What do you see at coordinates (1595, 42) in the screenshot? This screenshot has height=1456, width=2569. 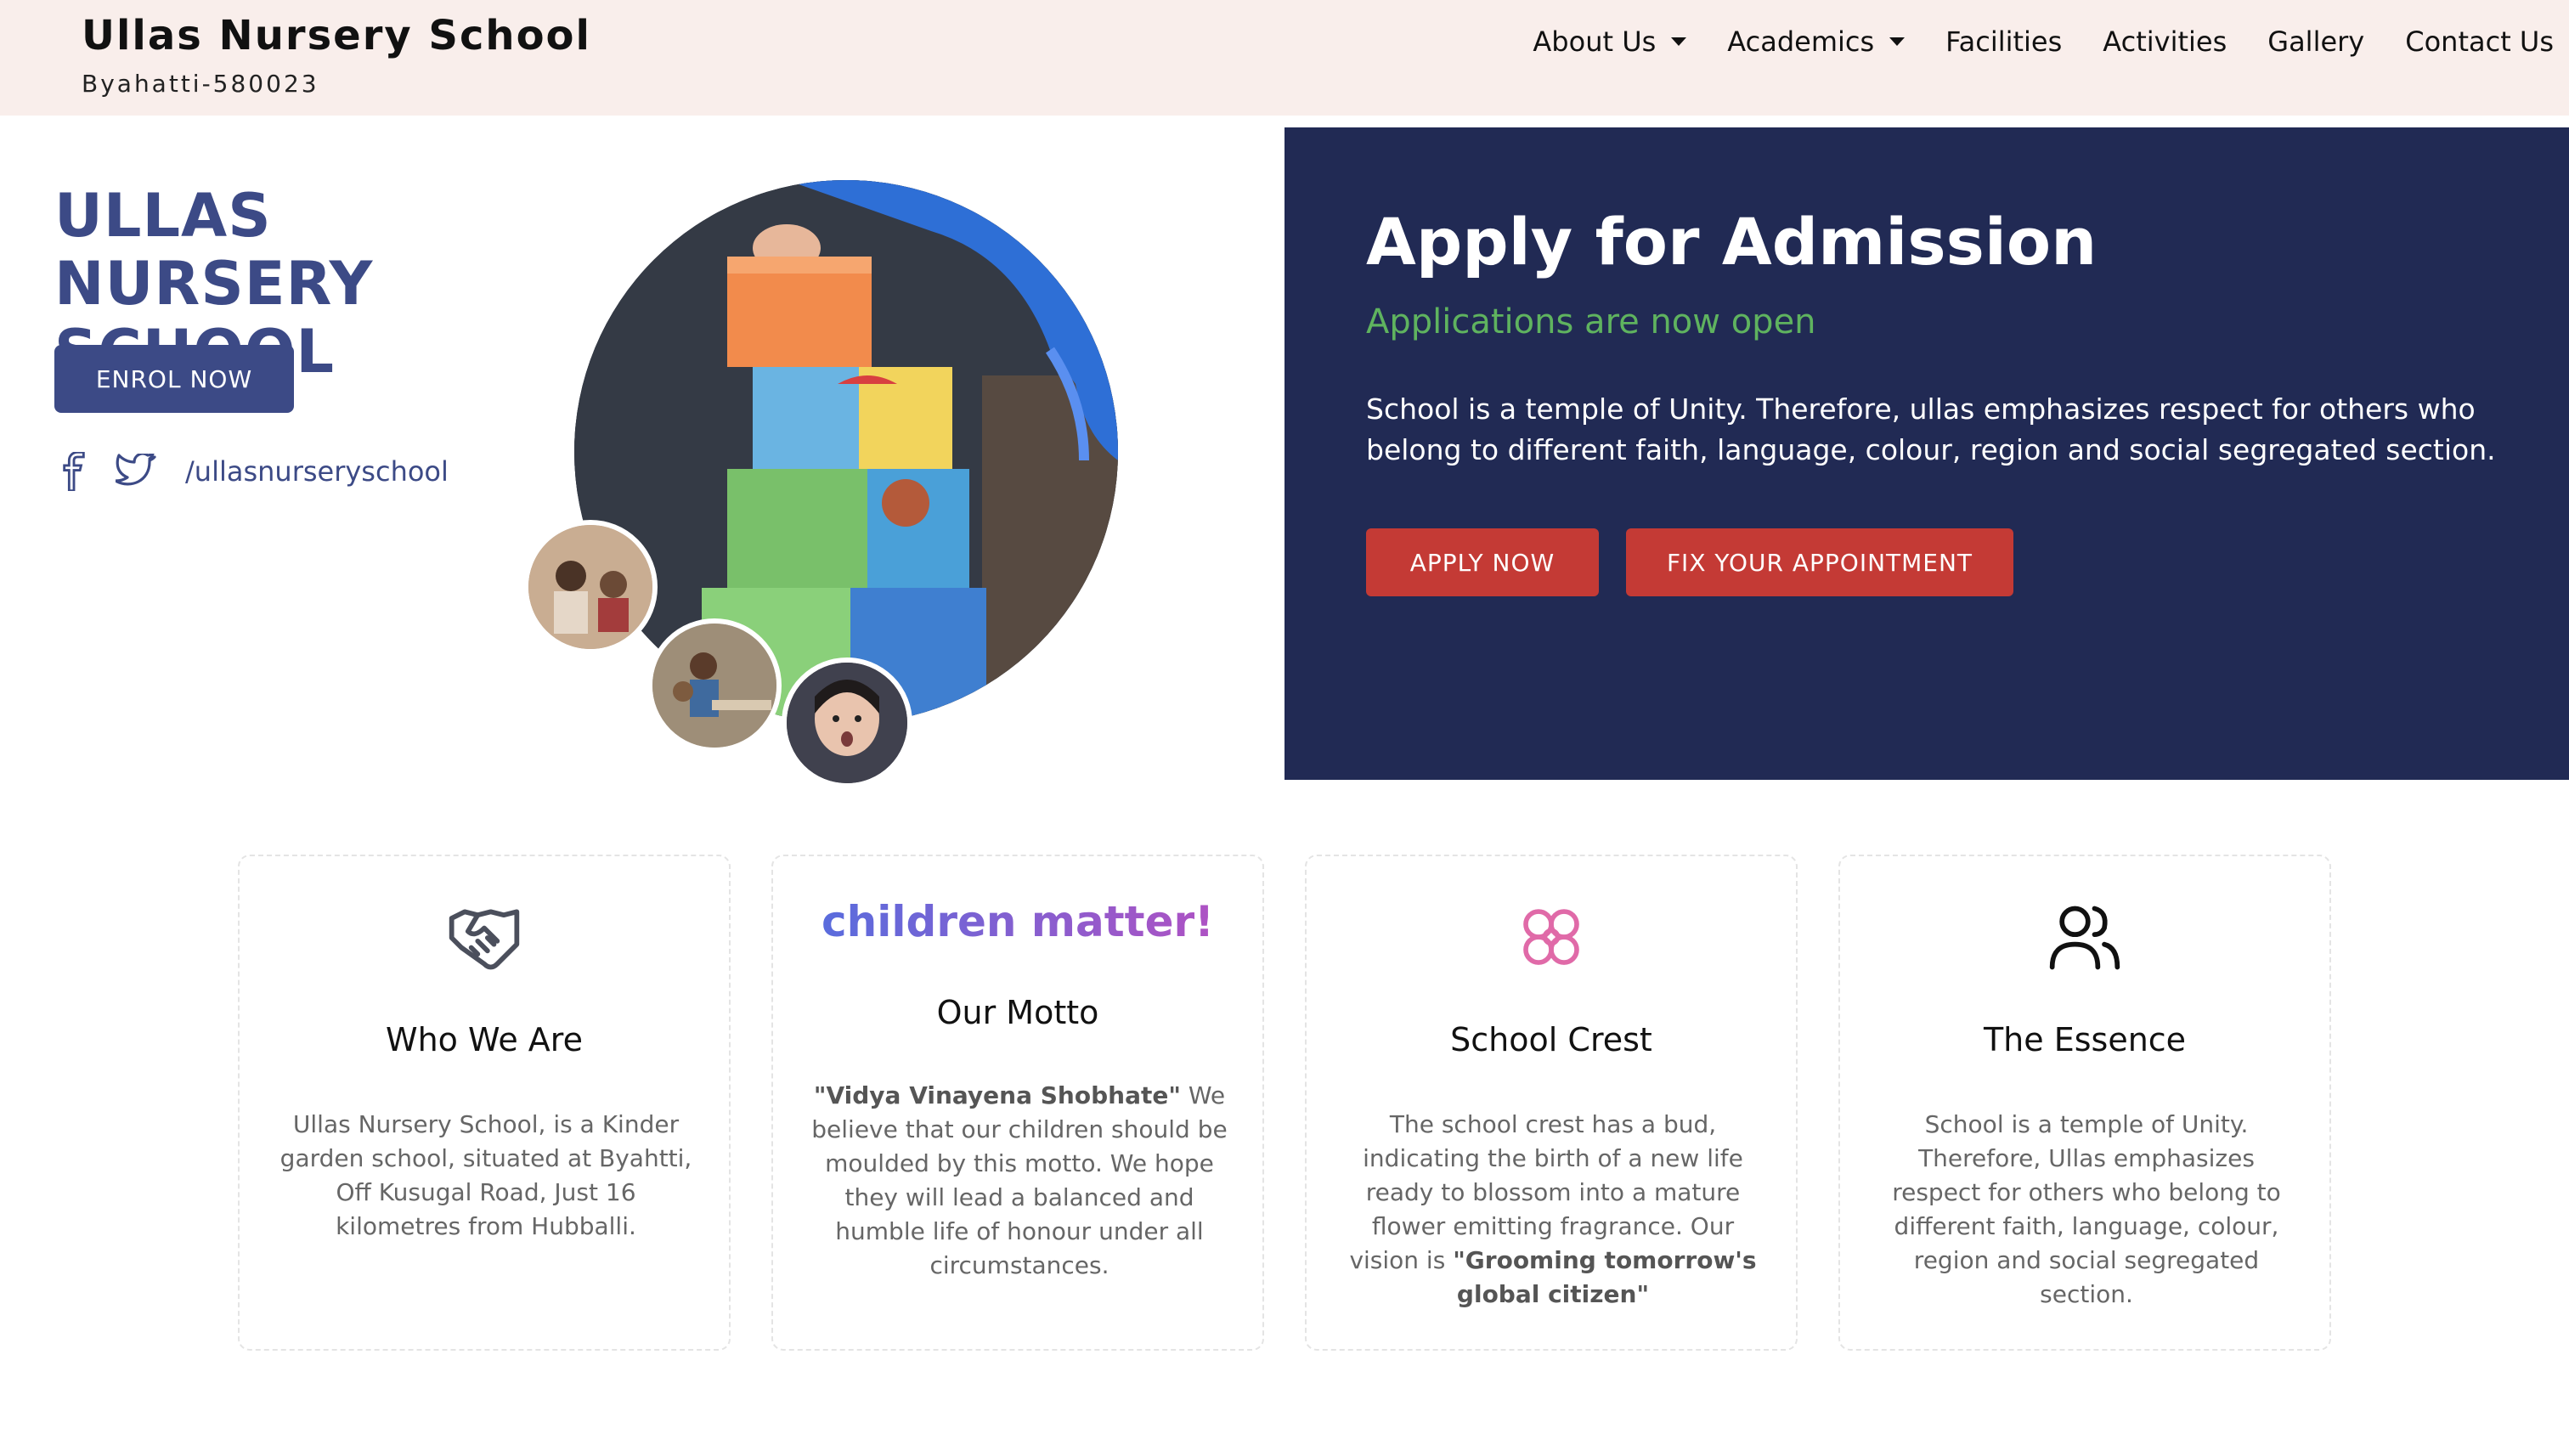 I see `nav-item-label: About Us` at bounding box center [1595, 42].